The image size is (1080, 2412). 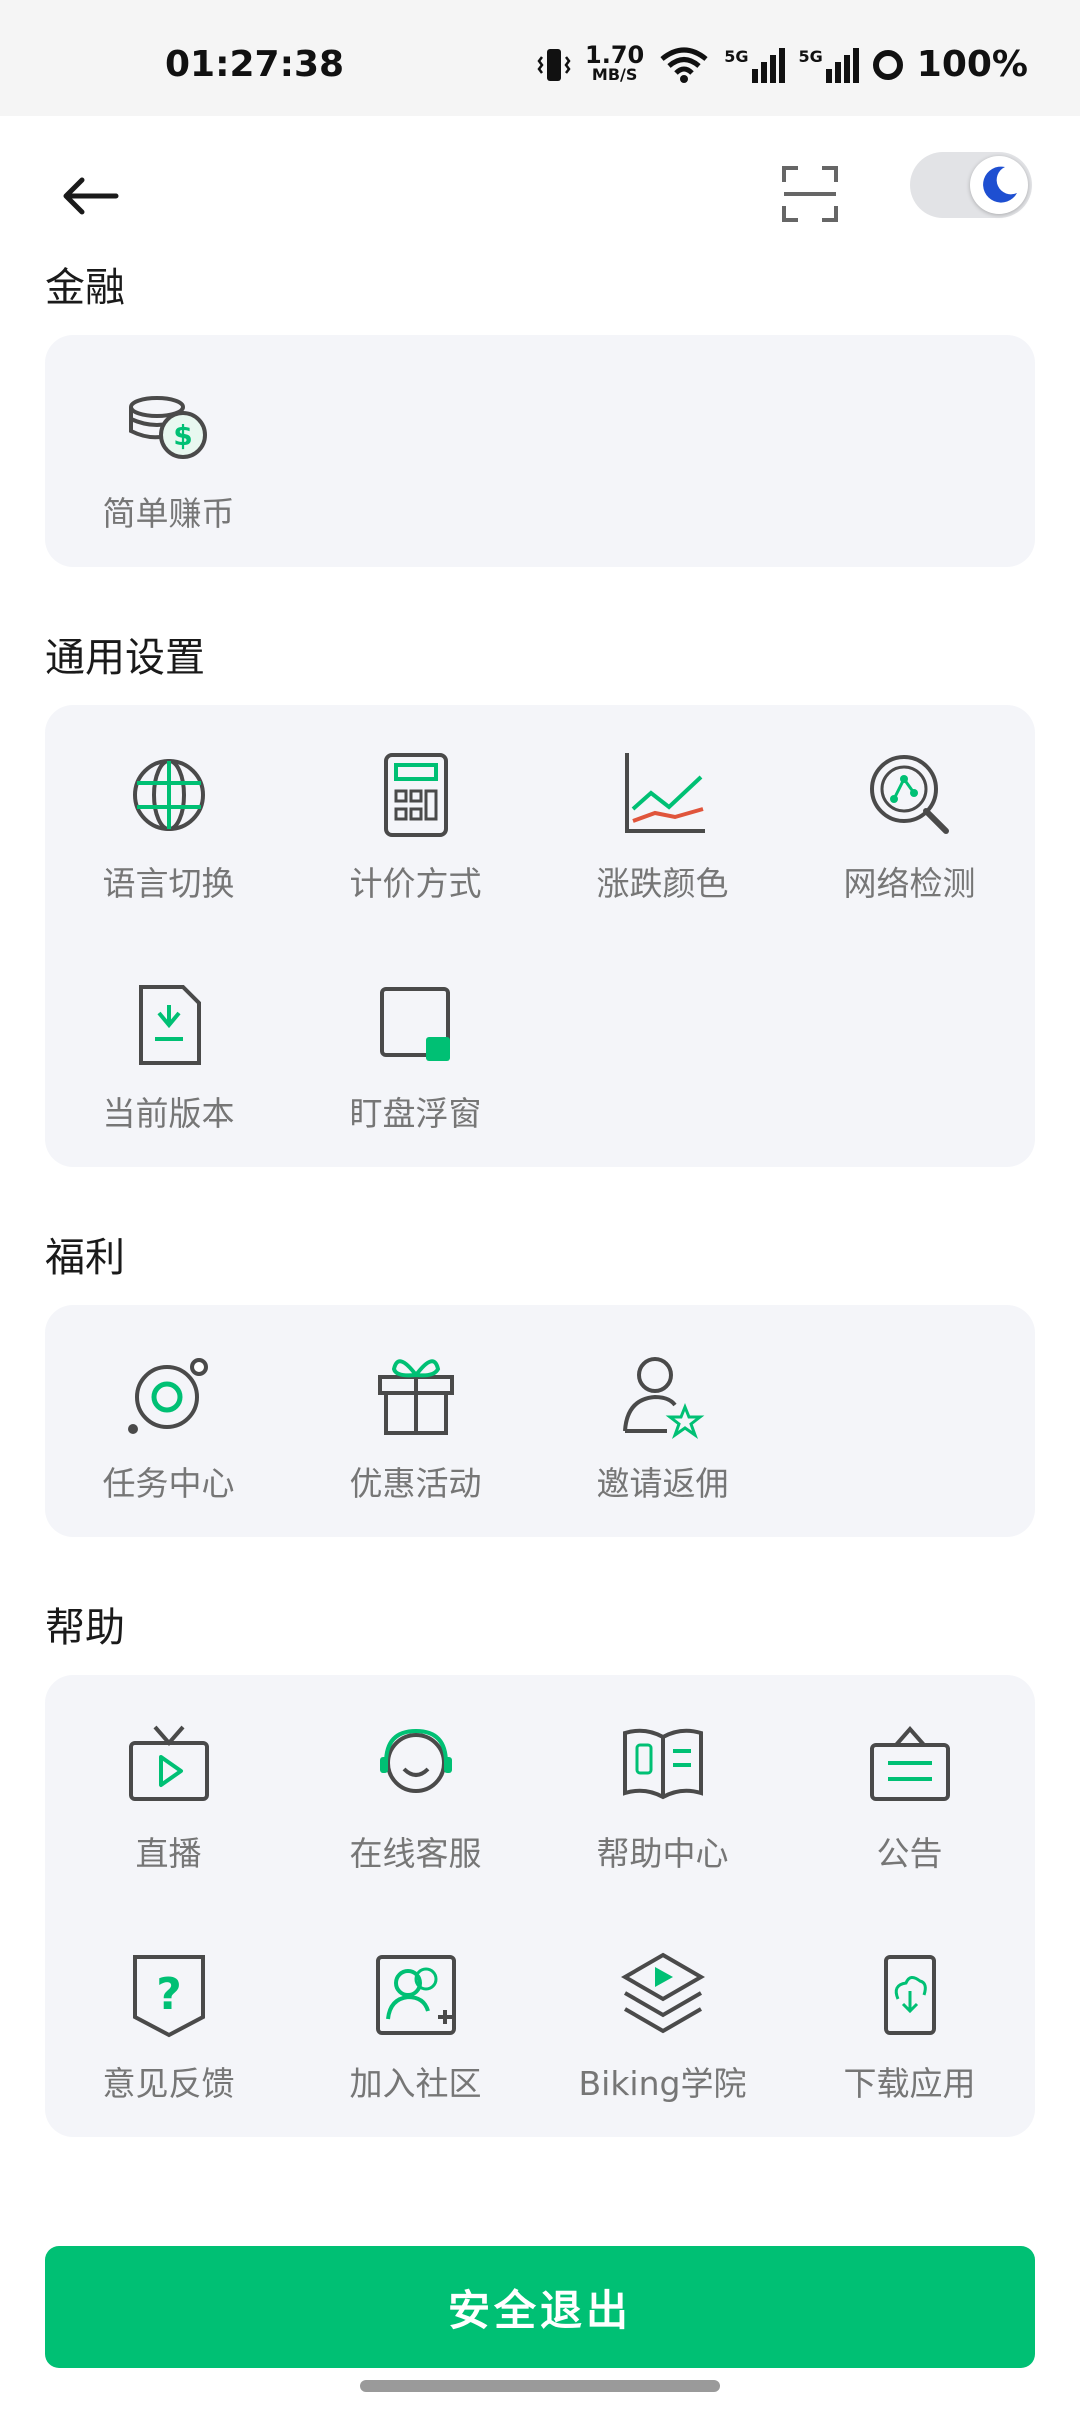 I want to click on item-feedback: ? 意见反馈, so click(x=168, y=2005).